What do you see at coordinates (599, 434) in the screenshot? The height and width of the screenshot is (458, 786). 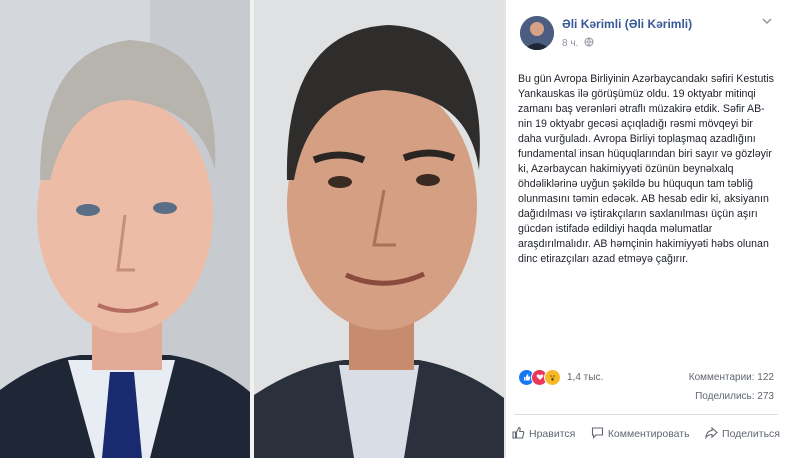 I see `comment-icon` at bounding box center [599, 434].